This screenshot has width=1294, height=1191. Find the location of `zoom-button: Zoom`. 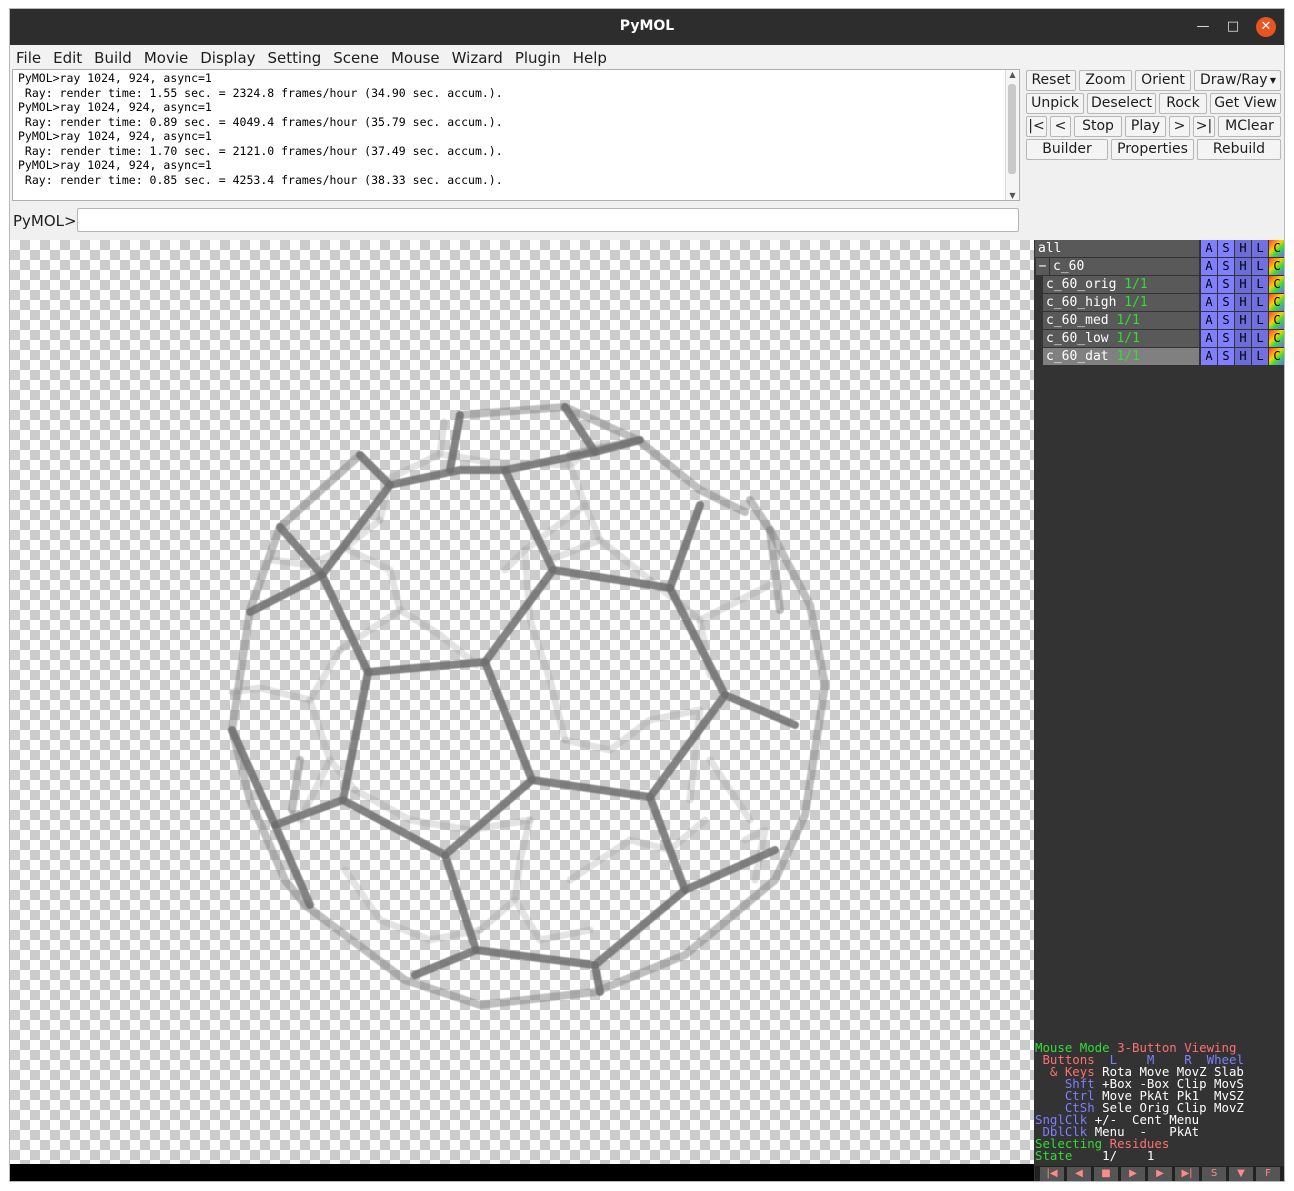

zoom-button: Zoom is located at coordinates (1105, 80).